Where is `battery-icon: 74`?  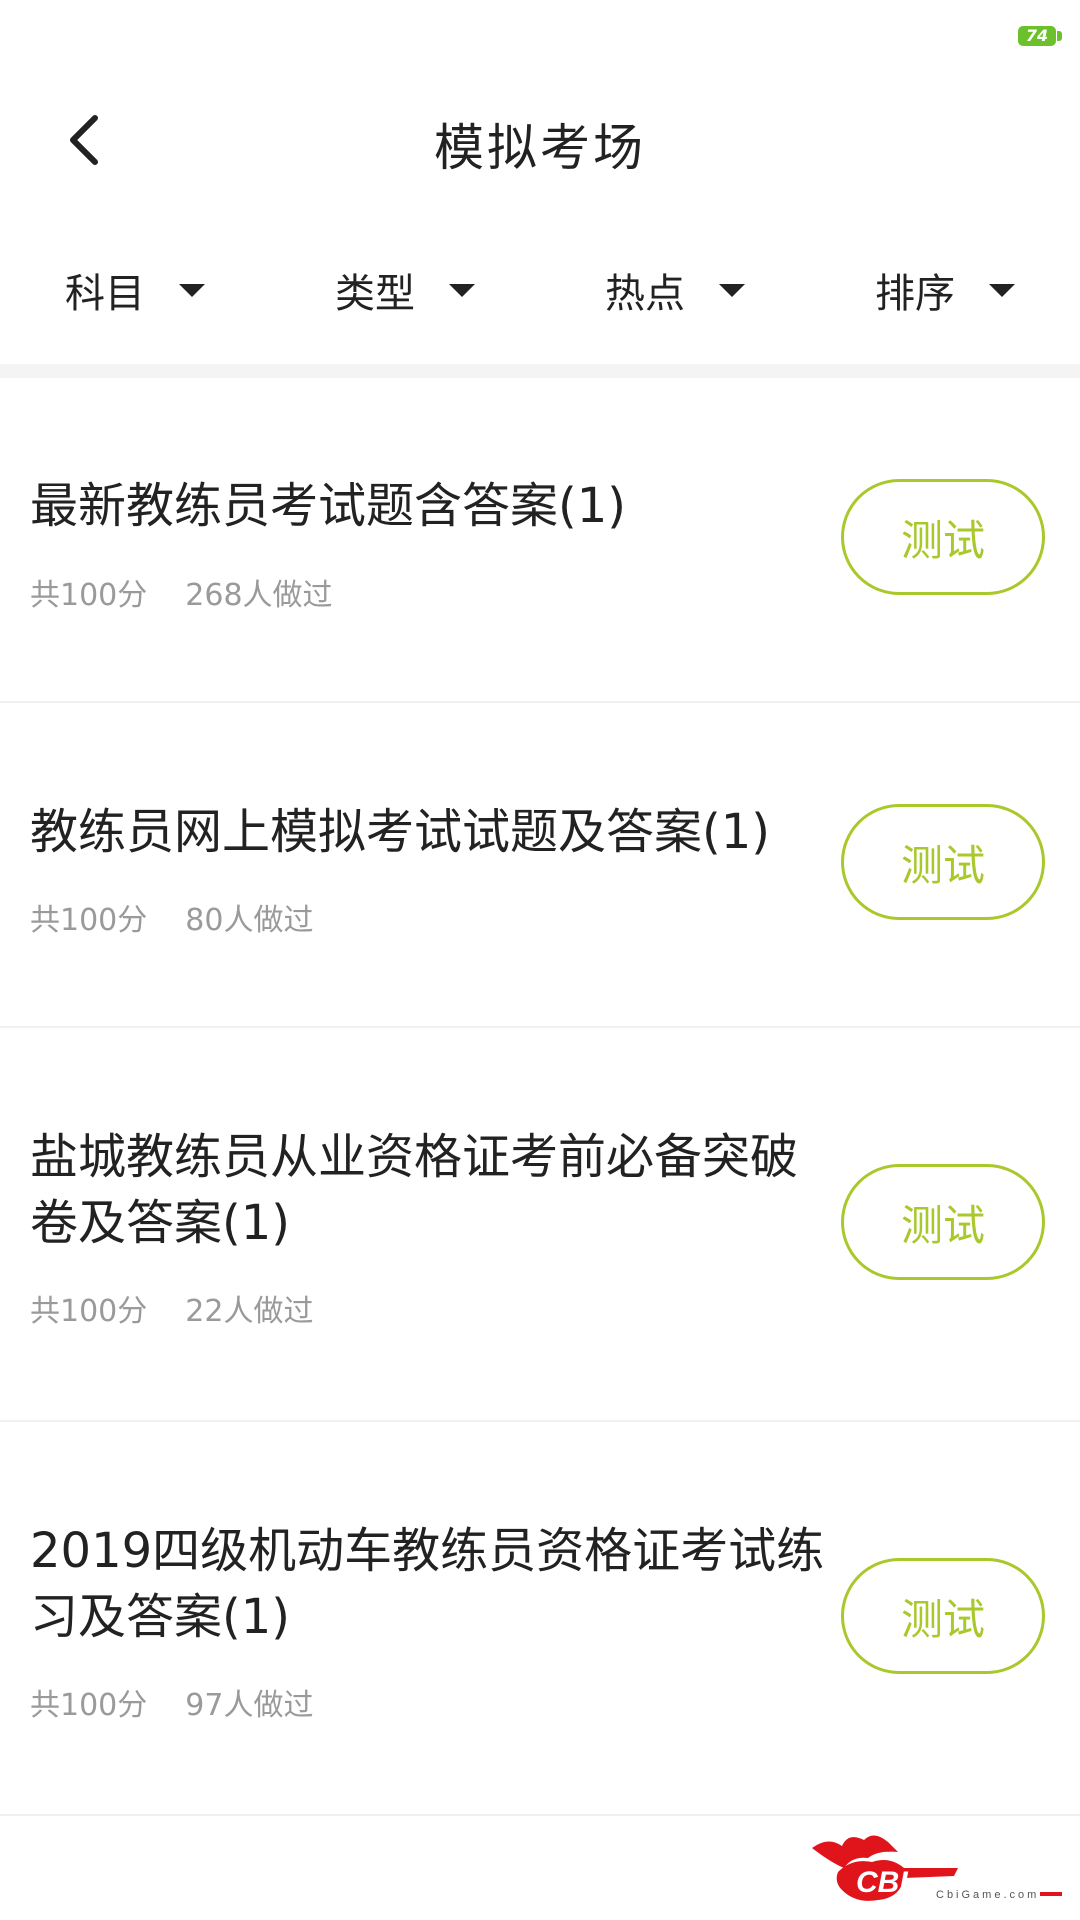
battery-icon: 74 is located at coordinates (1040, 36).